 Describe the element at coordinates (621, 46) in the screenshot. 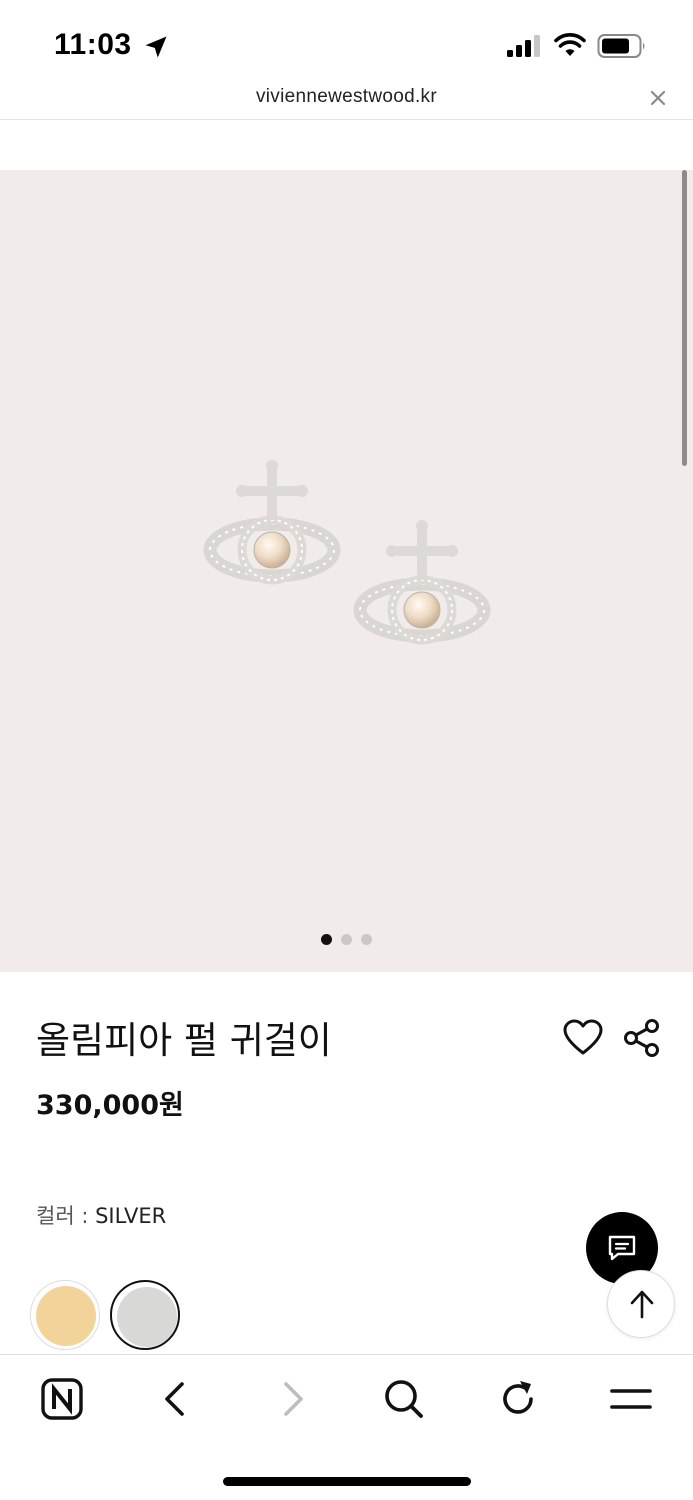

I see `battery-icon` at that location.